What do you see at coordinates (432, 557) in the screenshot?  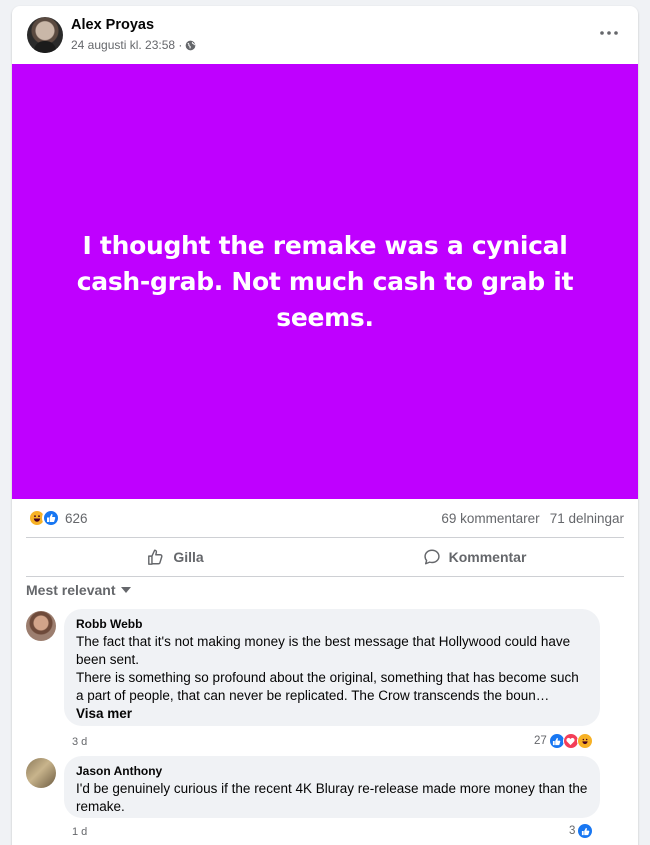 I see `comment-icon` at bounding box center [432, 557].